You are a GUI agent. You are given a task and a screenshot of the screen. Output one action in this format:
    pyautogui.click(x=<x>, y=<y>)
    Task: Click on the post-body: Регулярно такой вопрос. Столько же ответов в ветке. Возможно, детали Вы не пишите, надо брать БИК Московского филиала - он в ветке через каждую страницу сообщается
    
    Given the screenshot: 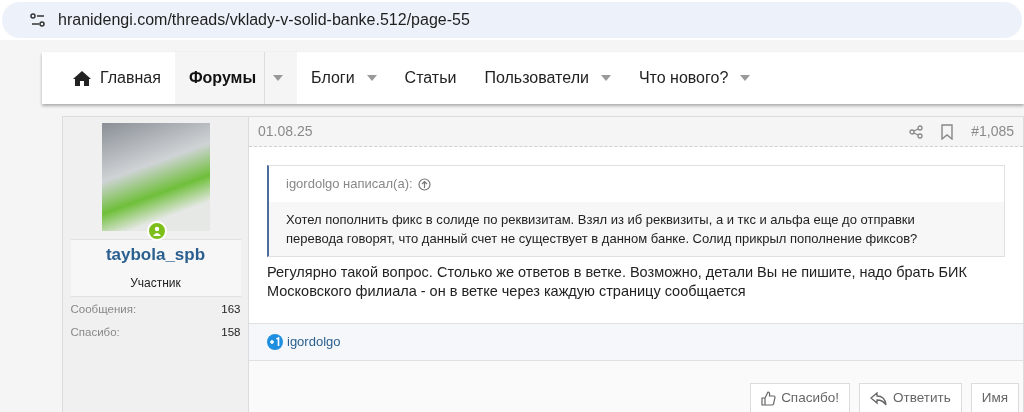 What is the action you would take?
    pyautogui.click(x=617, y=282)
    